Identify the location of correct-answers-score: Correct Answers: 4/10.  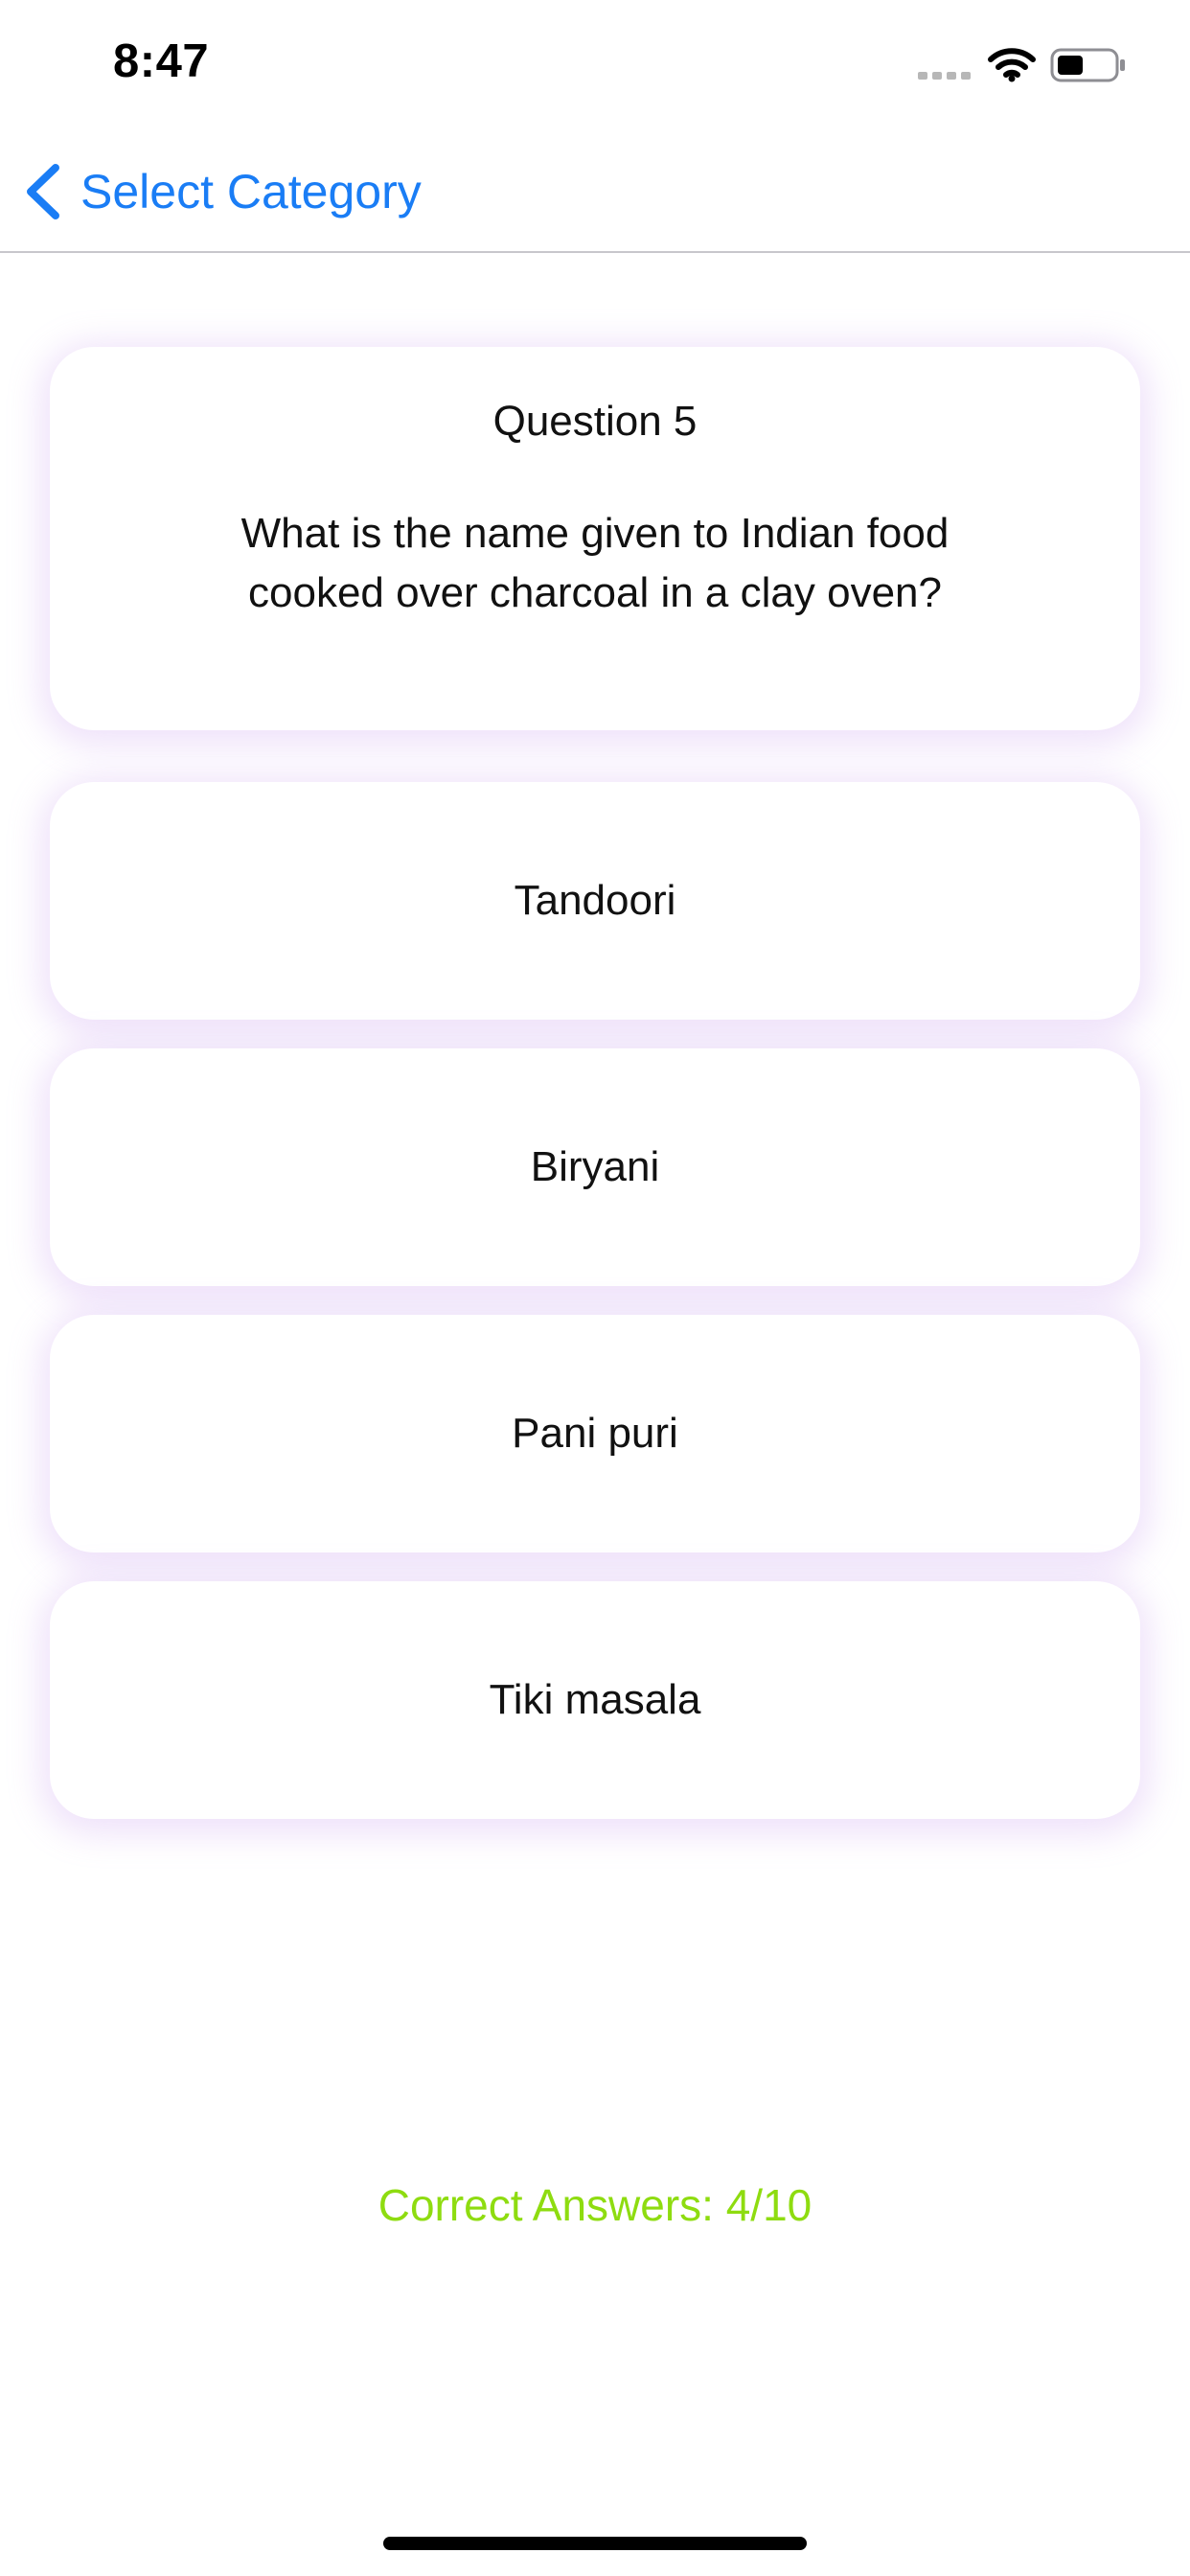
(595, 2205).